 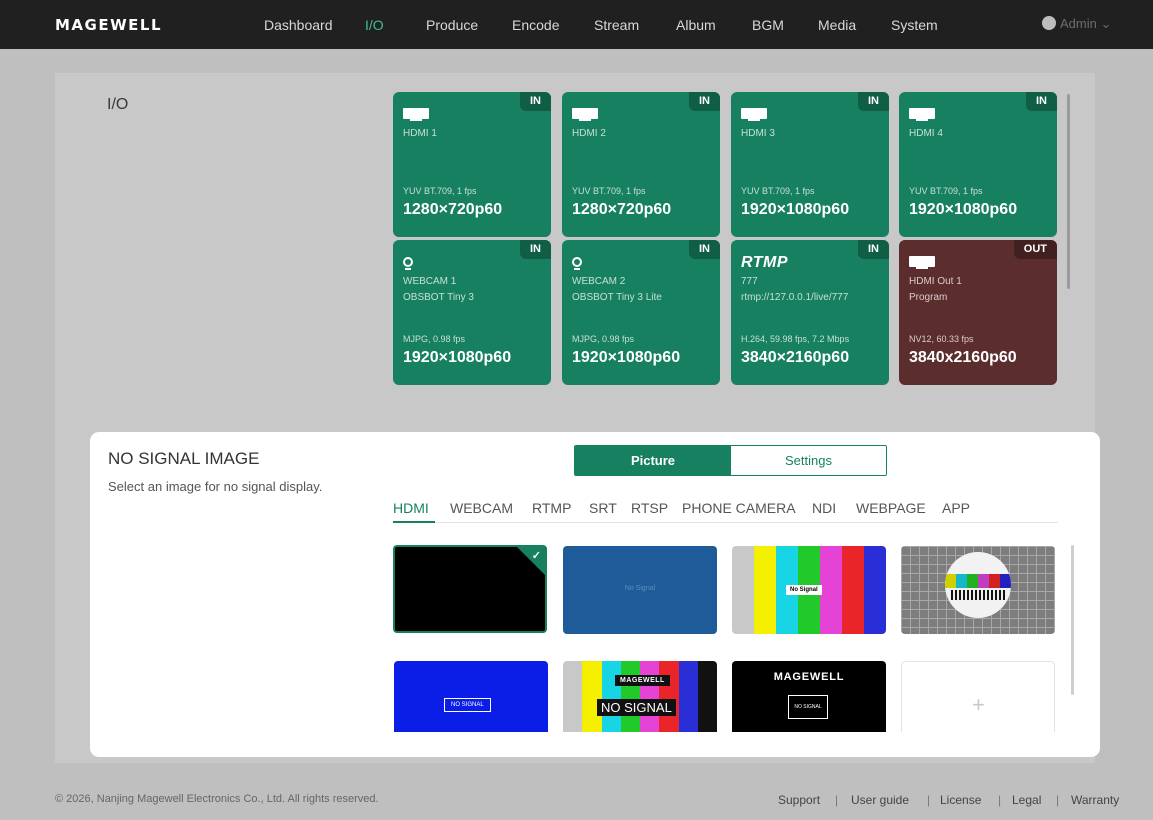 What do you see at coordinates (414, 522) in the screenshot?
I see `active-tab-indicator` at bounding box center [414, 522].